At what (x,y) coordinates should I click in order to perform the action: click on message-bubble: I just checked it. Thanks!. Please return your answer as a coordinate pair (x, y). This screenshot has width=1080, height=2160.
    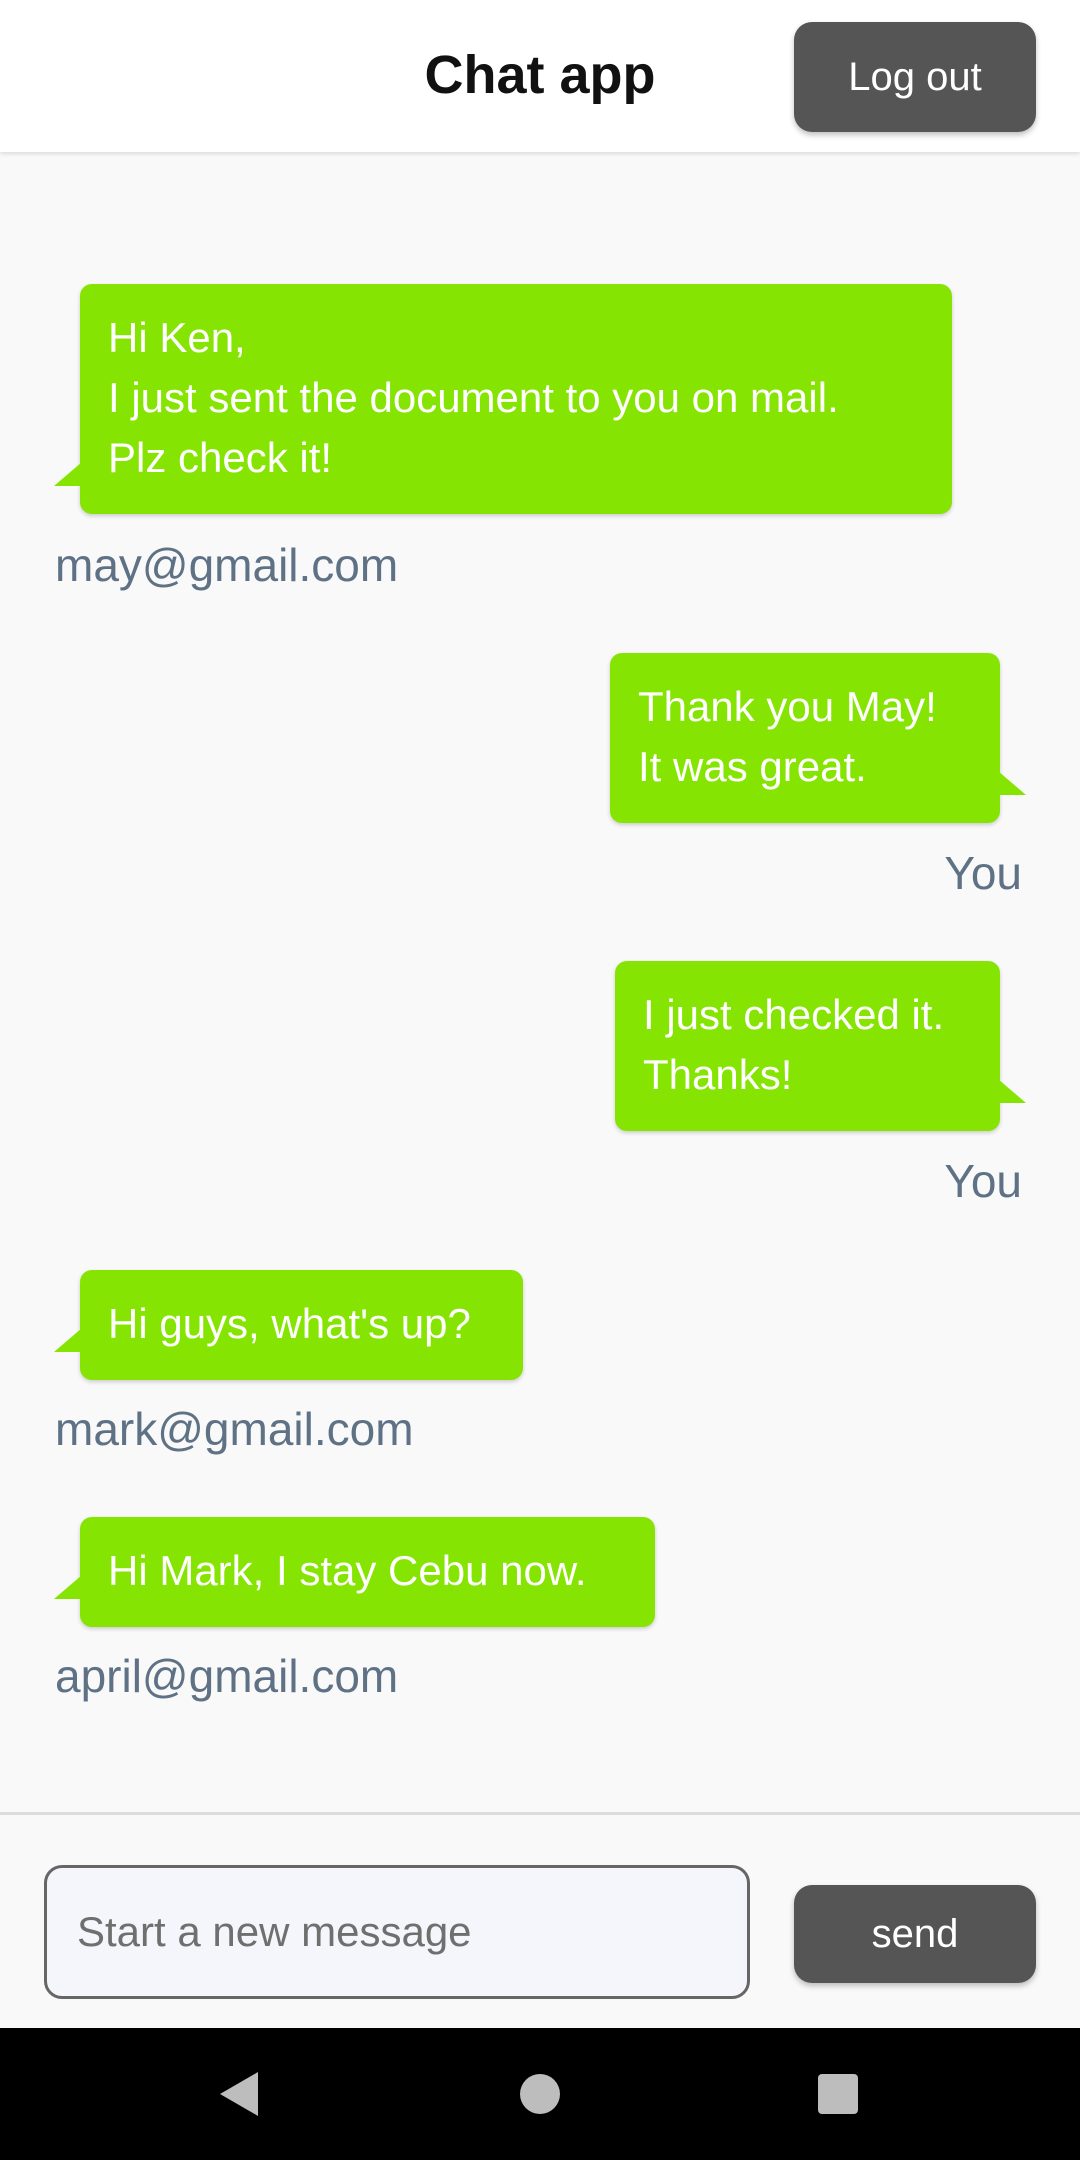
    Looking at the image, I should click on (820, 1046).